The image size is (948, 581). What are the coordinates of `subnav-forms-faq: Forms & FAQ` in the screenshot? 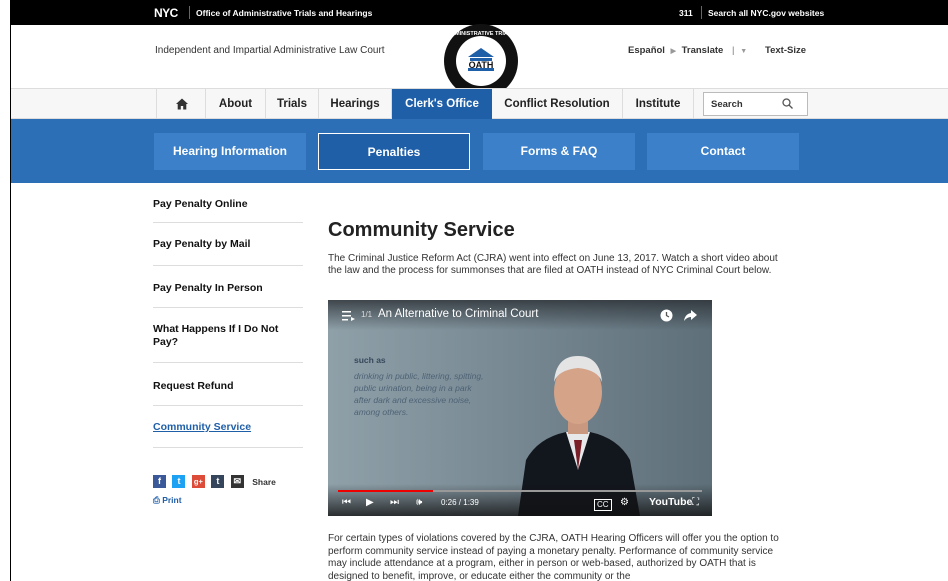 It's located at (559, 151).